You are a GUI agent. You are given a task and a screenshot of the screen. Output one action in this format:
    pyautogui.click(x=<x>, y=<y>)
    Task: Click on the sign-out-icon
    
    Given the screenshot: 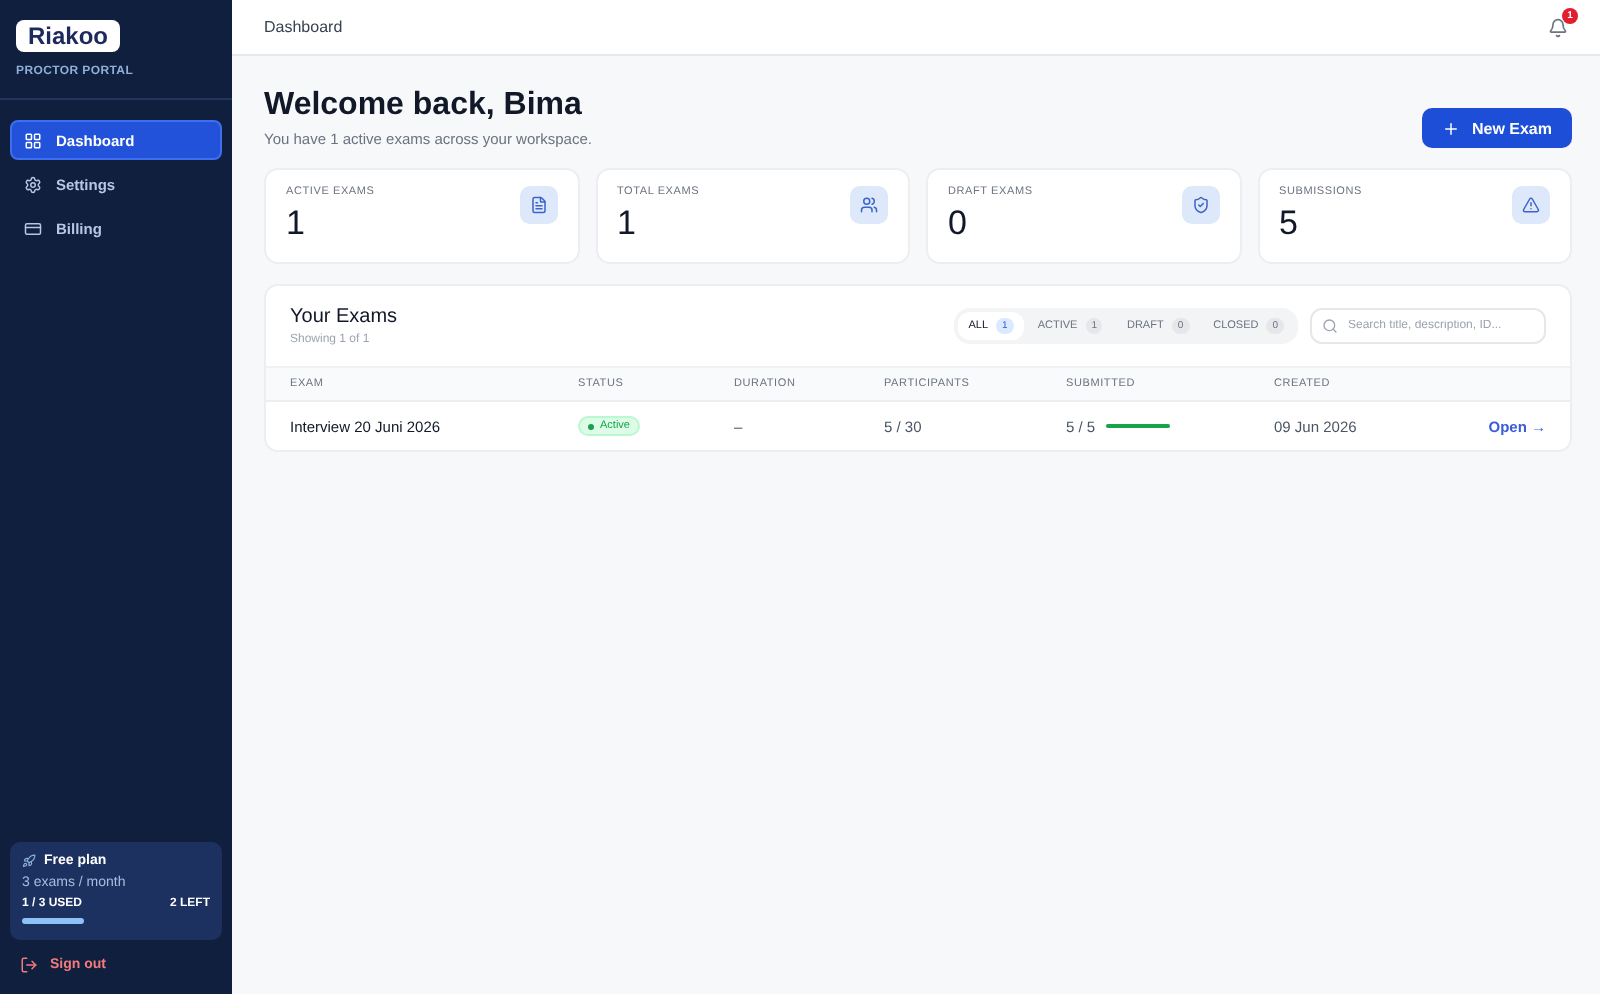 What is the action you would take?
    pyautogui.click(x=29, y=965)
    